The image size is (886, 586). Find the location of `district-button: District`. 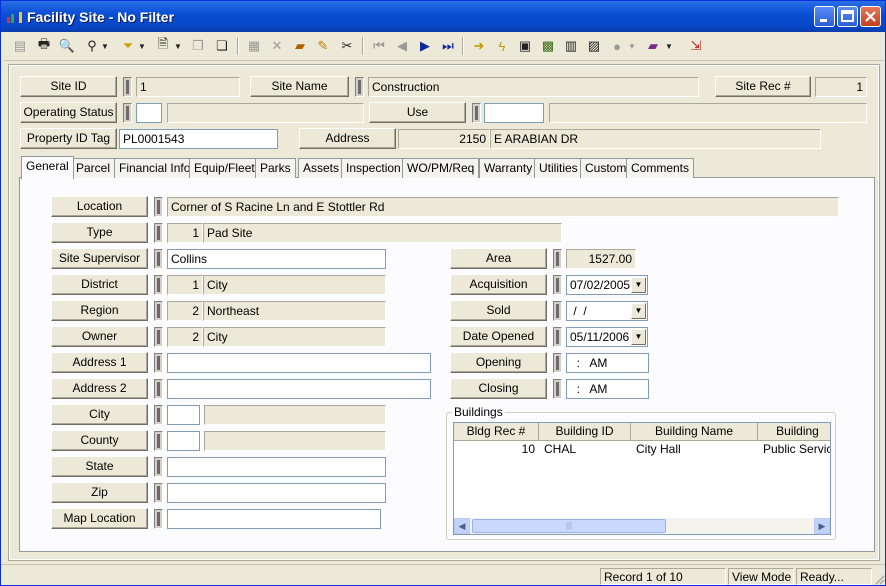

district-button: District is located at coordinates (99, 284).